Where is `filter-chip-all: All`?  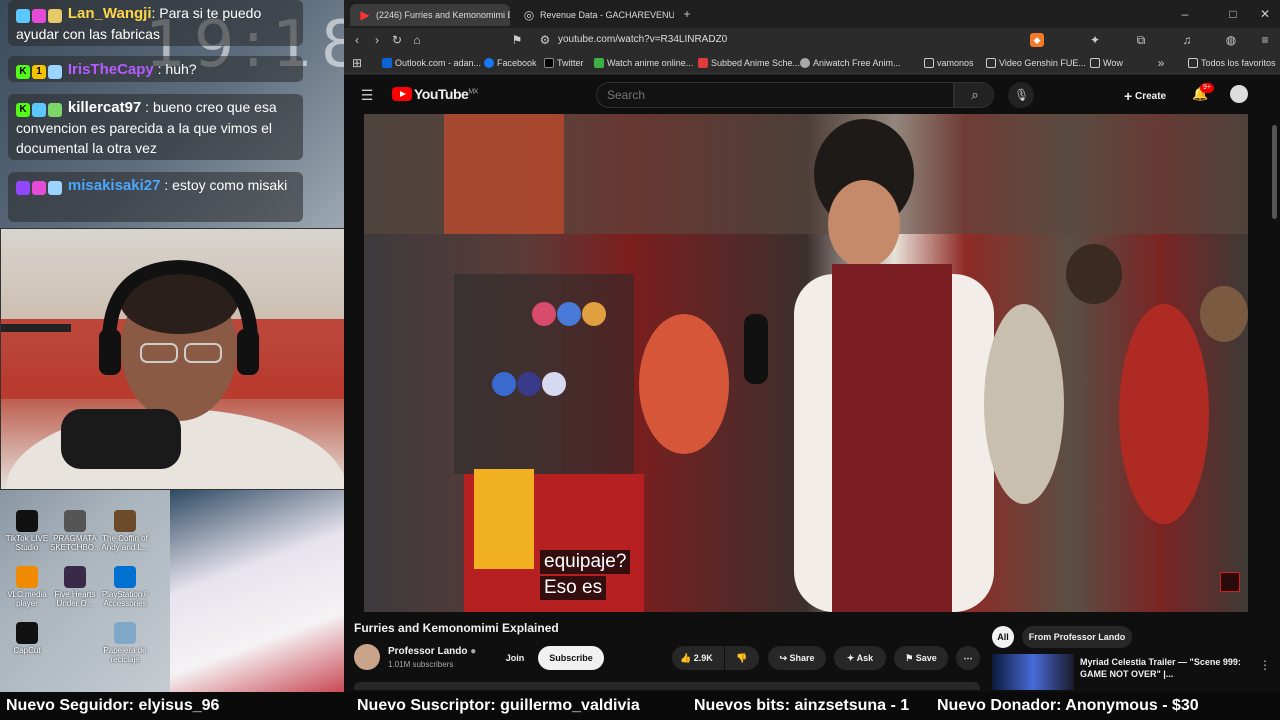 filter-chip-all: All is located at coordinates (1003, 637).